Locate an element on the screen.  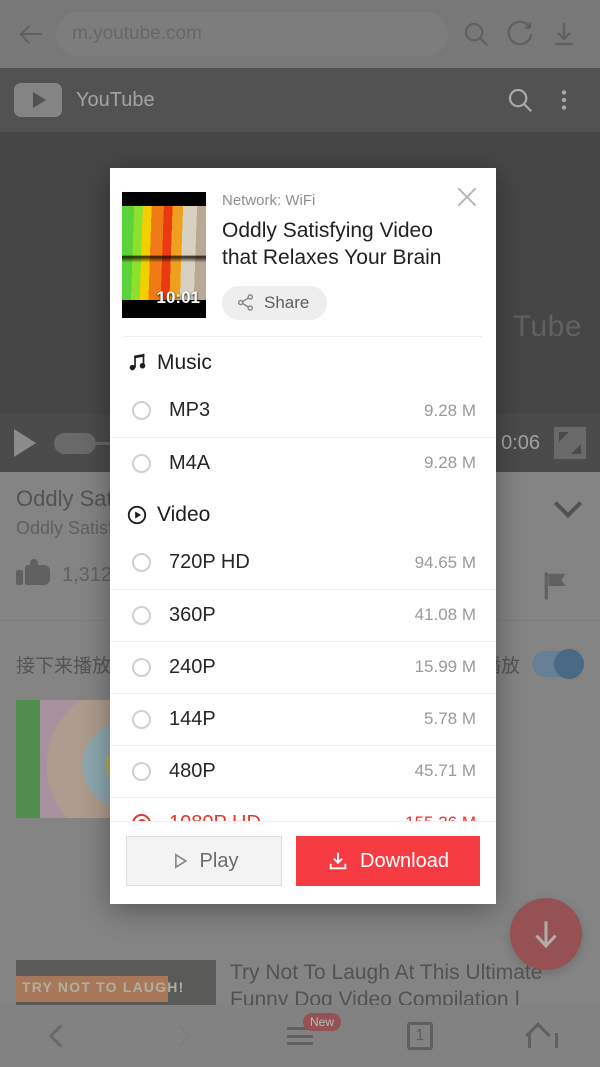
share-button: Share is located at coordinates (275, 302).